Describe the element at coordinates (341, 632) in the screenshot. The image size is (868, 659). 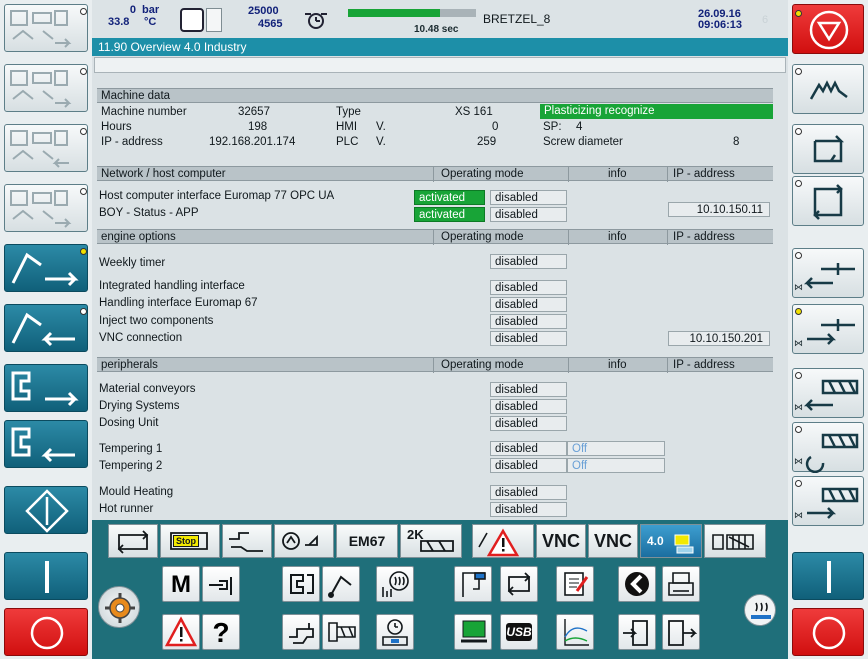
I see `plasticizing-button` at that location.